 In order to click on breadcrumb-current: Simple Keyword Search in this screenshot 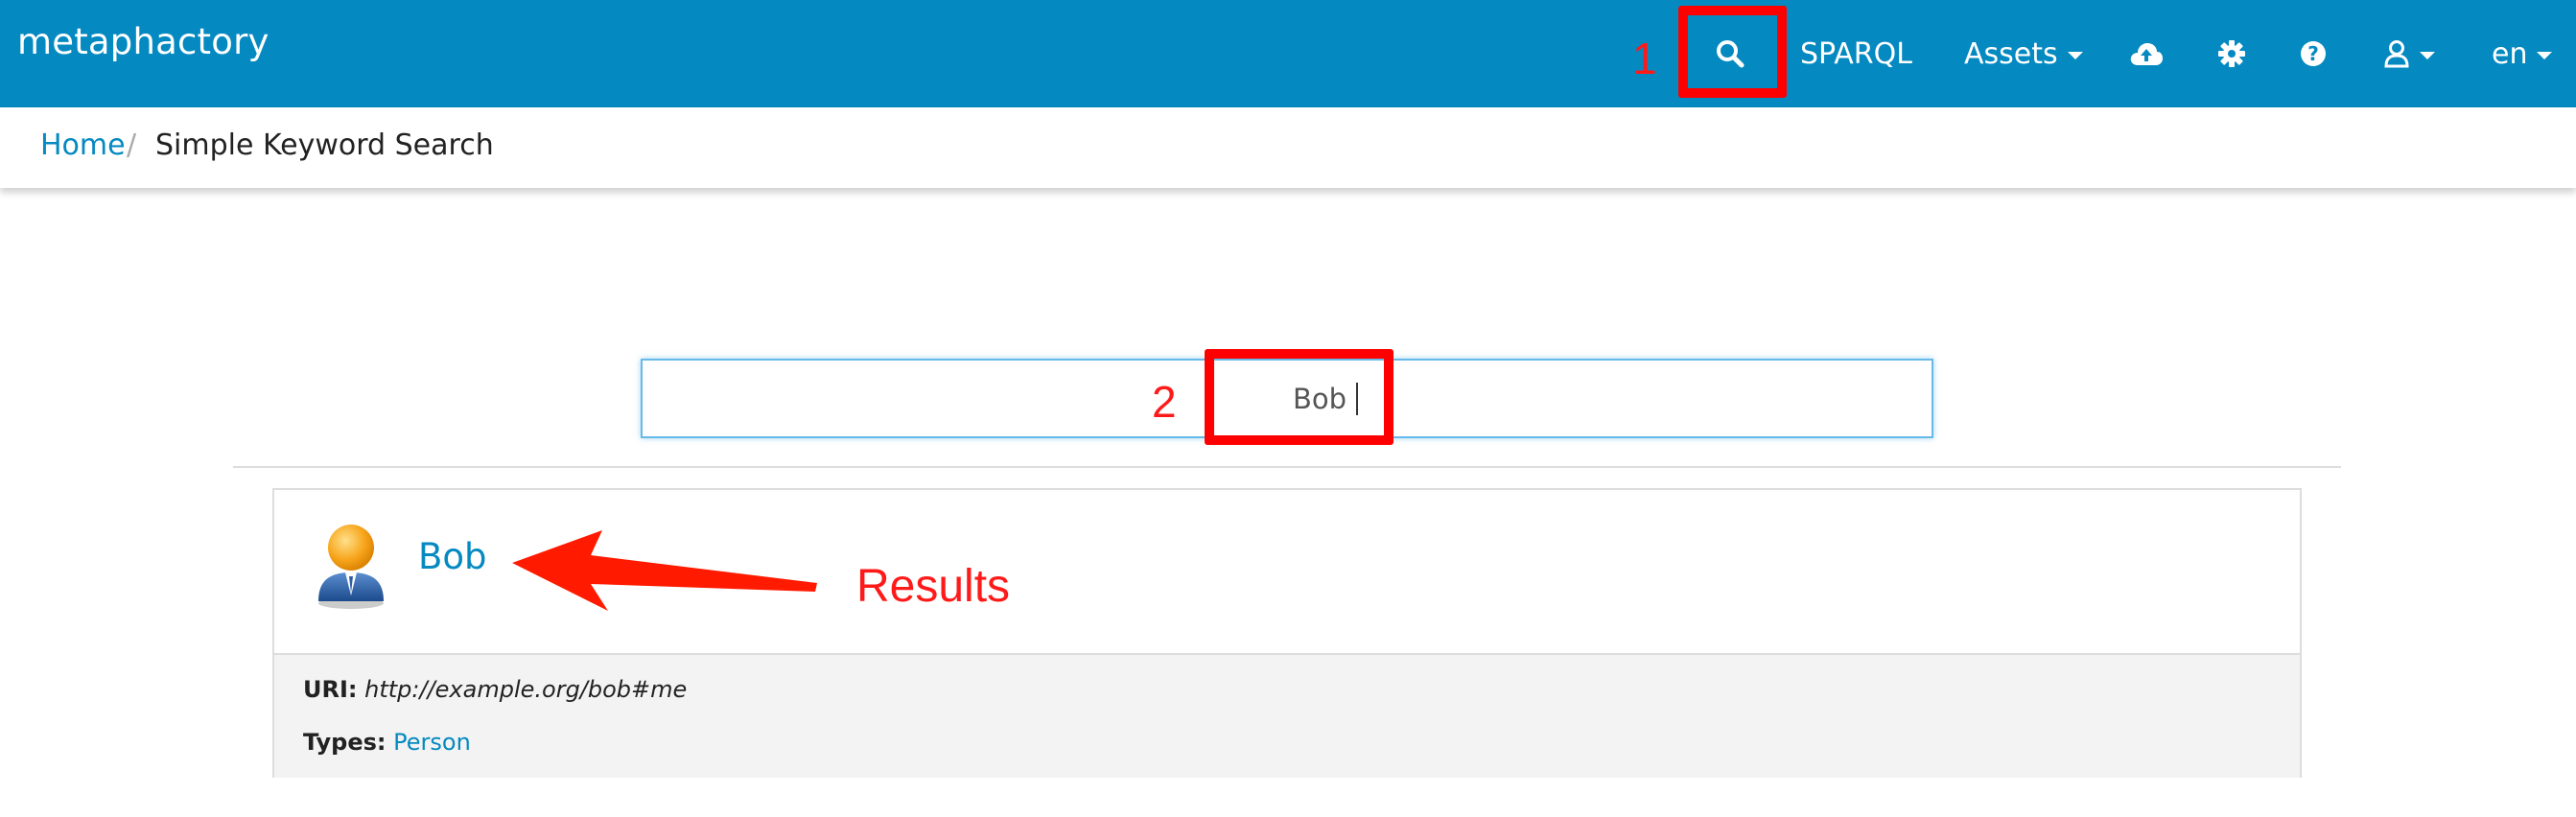, I will do `click(324, 145)`.